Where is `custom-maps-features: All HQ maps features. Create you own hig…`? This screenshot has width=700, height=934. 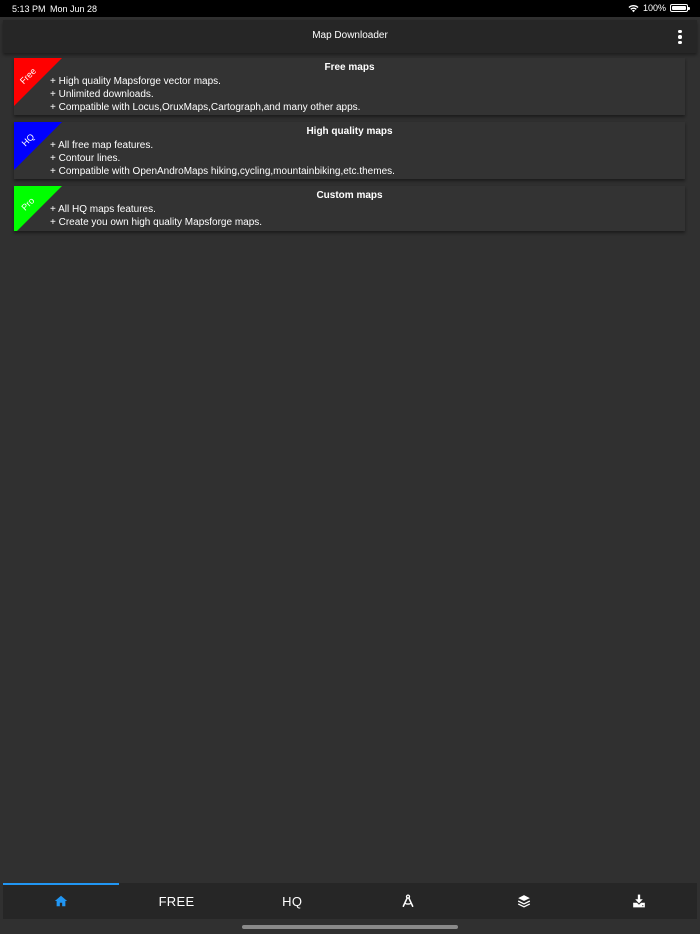 custom-maps-features: All HQ maps features. Create you own hig… is located at coordinates (156, 216).